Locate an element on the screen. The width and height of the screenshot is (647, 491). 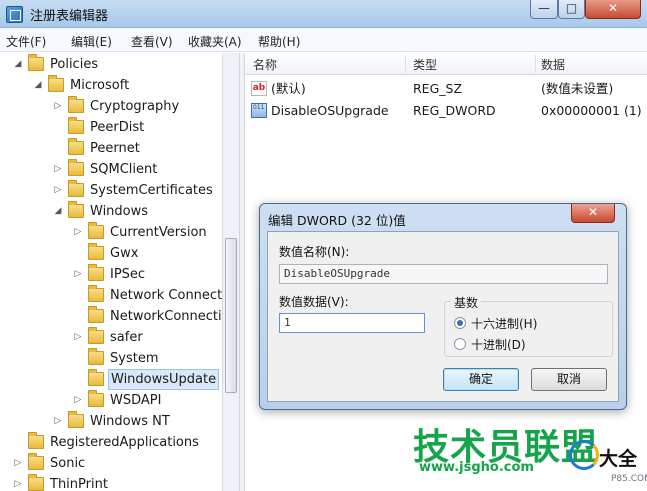
value-name: (默认) is located at coordinates (288, 88).